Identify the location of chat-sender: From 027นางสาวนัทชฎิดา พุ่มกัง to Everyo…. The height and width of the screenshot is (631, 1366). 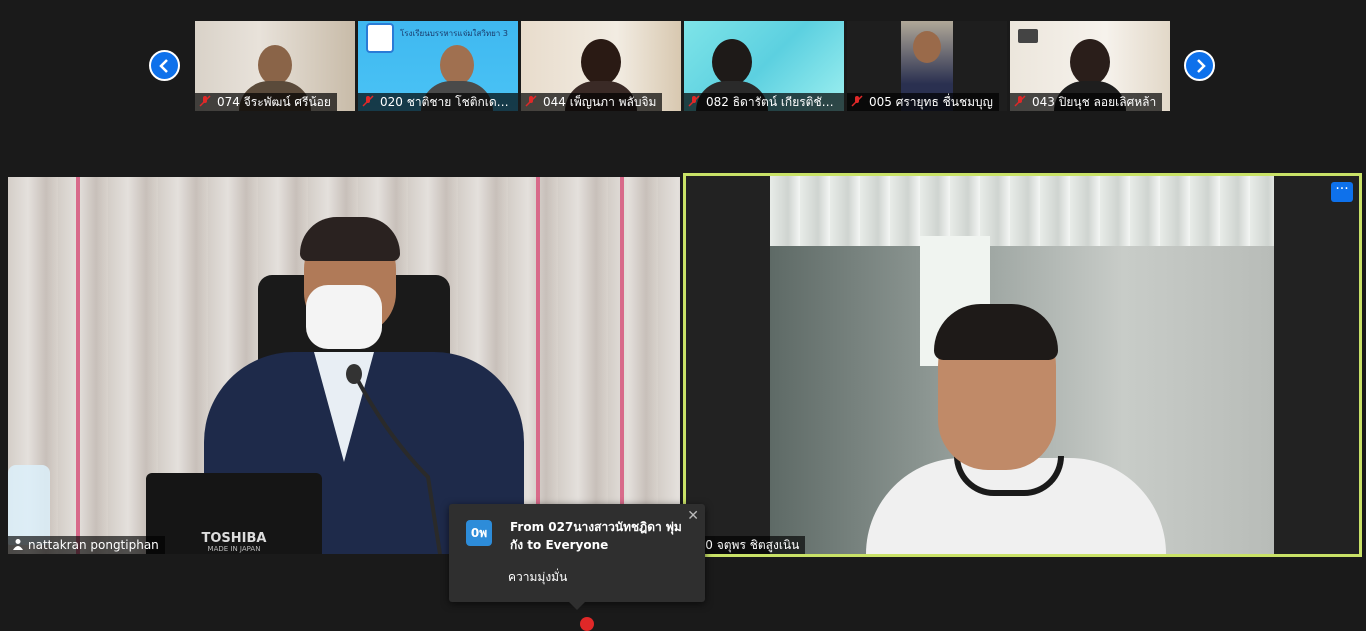
(596, 536).